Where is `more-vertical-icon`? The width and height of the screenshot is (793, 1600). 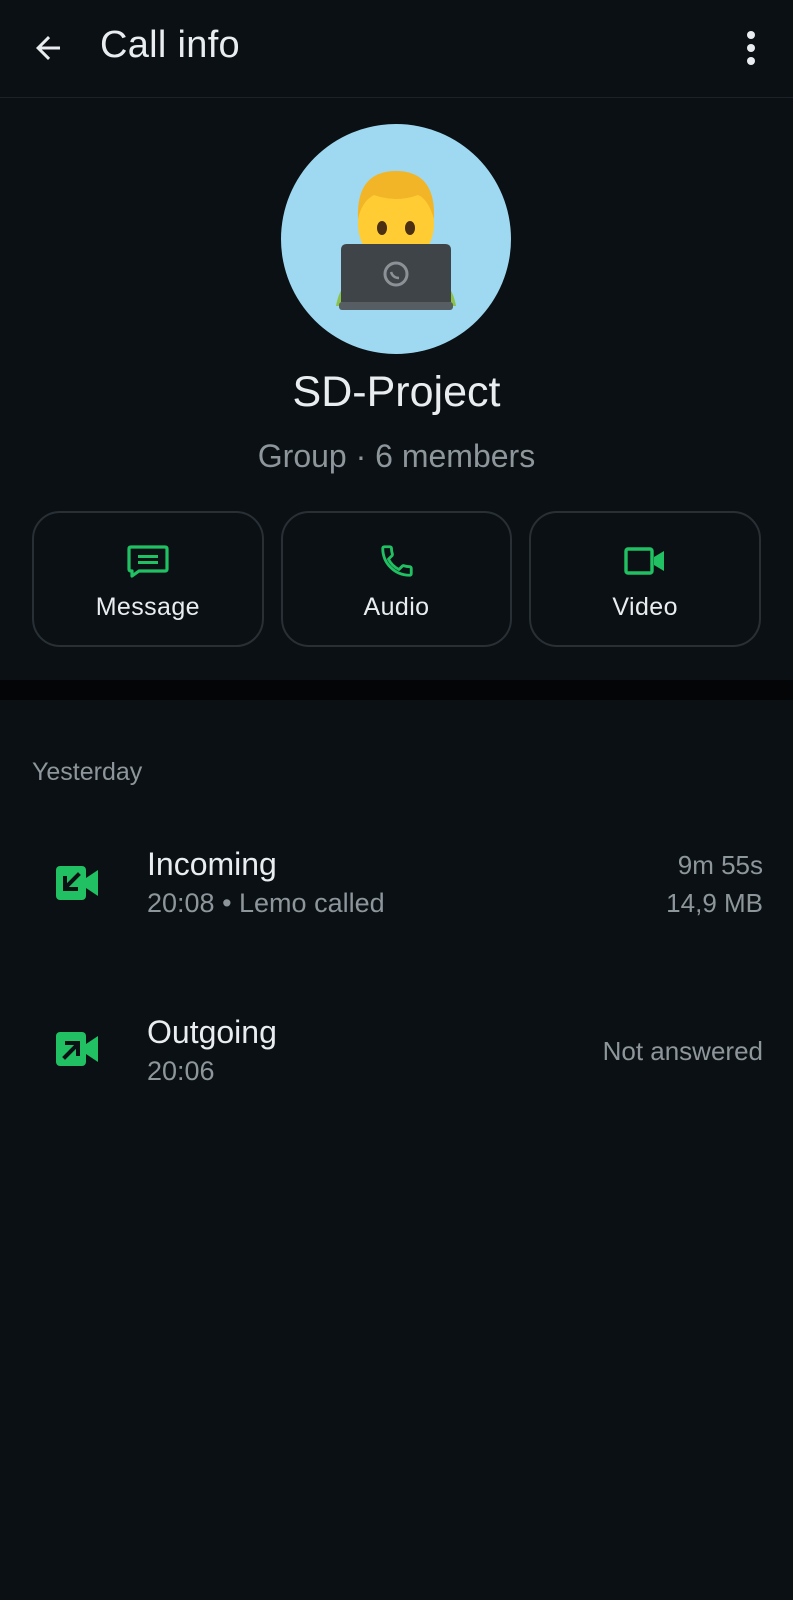 more-vertical-icon is located at coordinates (751, 48).